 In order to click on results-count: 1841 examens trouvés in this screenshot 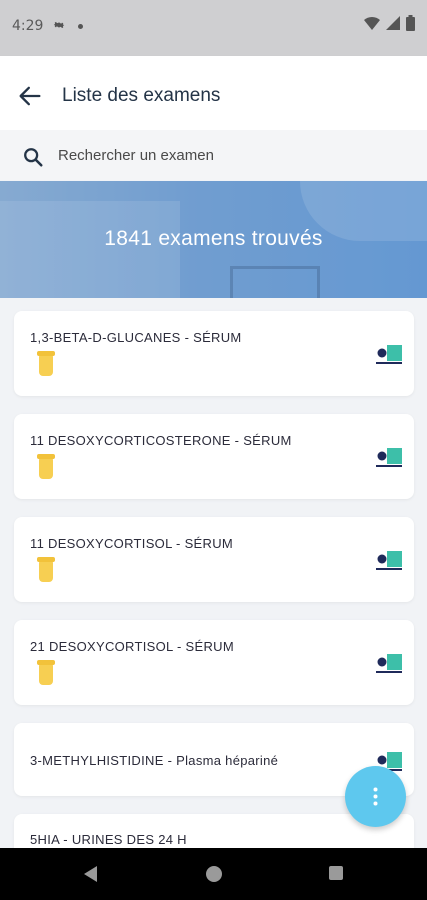, I will do `click(213, 238)`.